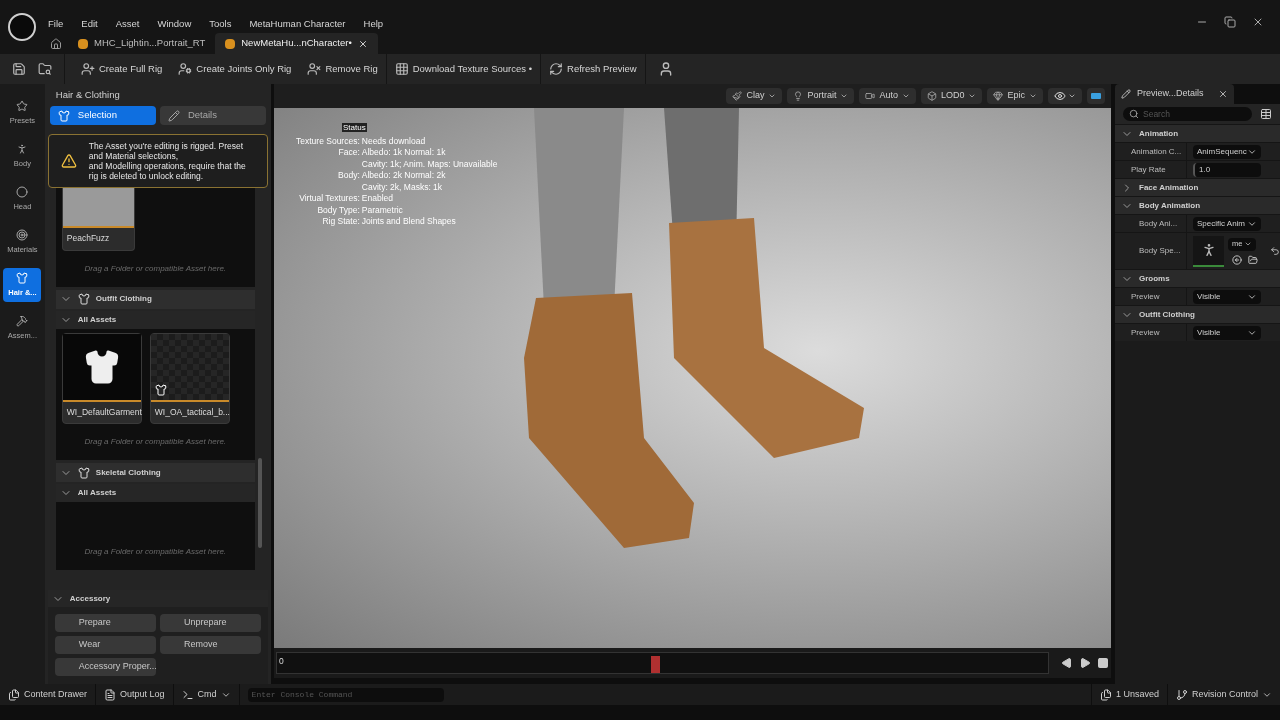 This screenshot has width=1280, height=720. Describe the element at coordinates (296, 43) in the screenshot. I see `document-tab: NewMetaHu...nCharacter•` at that location.